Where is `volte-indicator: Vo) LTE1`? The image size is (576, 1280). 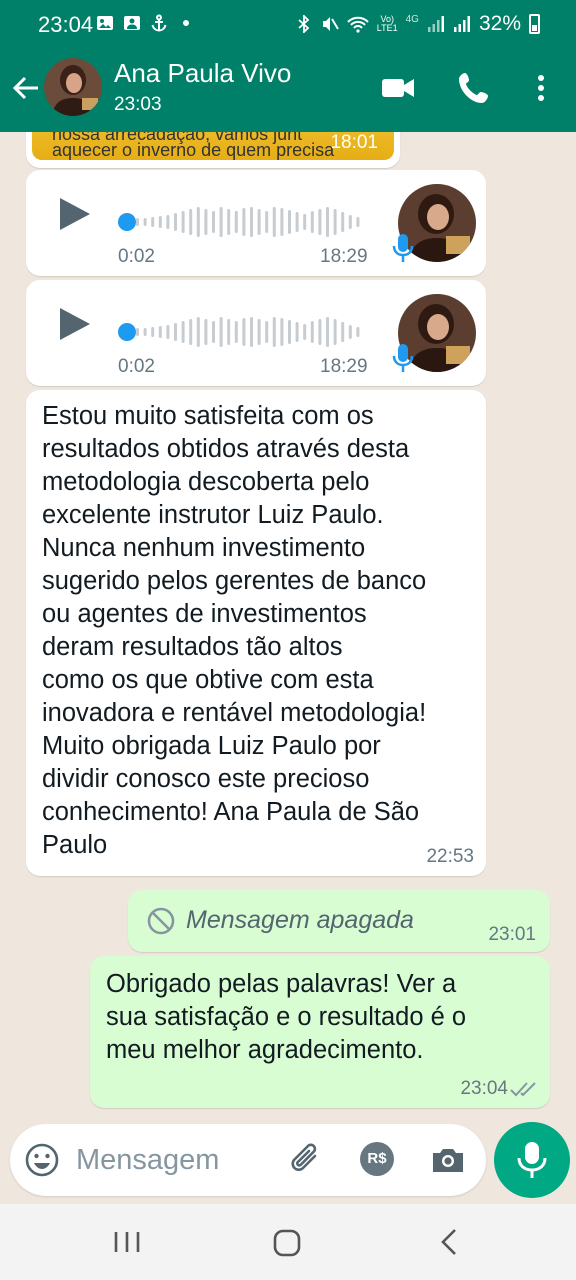
volte-indicator: Vo) LTE1 is located at coordinates (387, 23).